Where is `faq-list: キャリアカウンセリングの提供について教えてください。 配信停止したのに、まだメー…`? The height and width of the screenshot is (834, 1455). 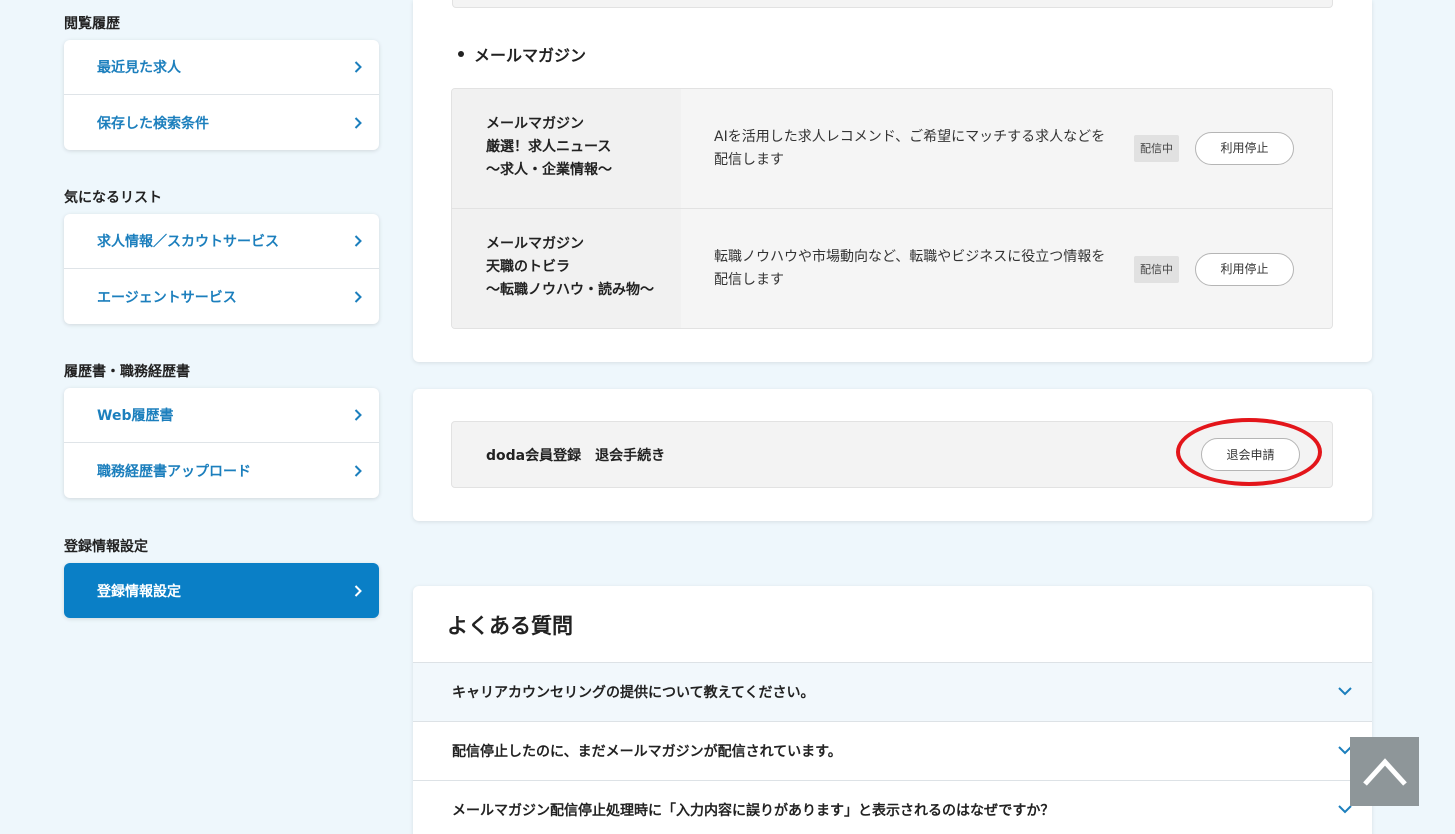
faq-list: キャリアカウンセリングの提供について教えてください。 配信停止したのに、まだメー… is located at coordinates (892, 748).